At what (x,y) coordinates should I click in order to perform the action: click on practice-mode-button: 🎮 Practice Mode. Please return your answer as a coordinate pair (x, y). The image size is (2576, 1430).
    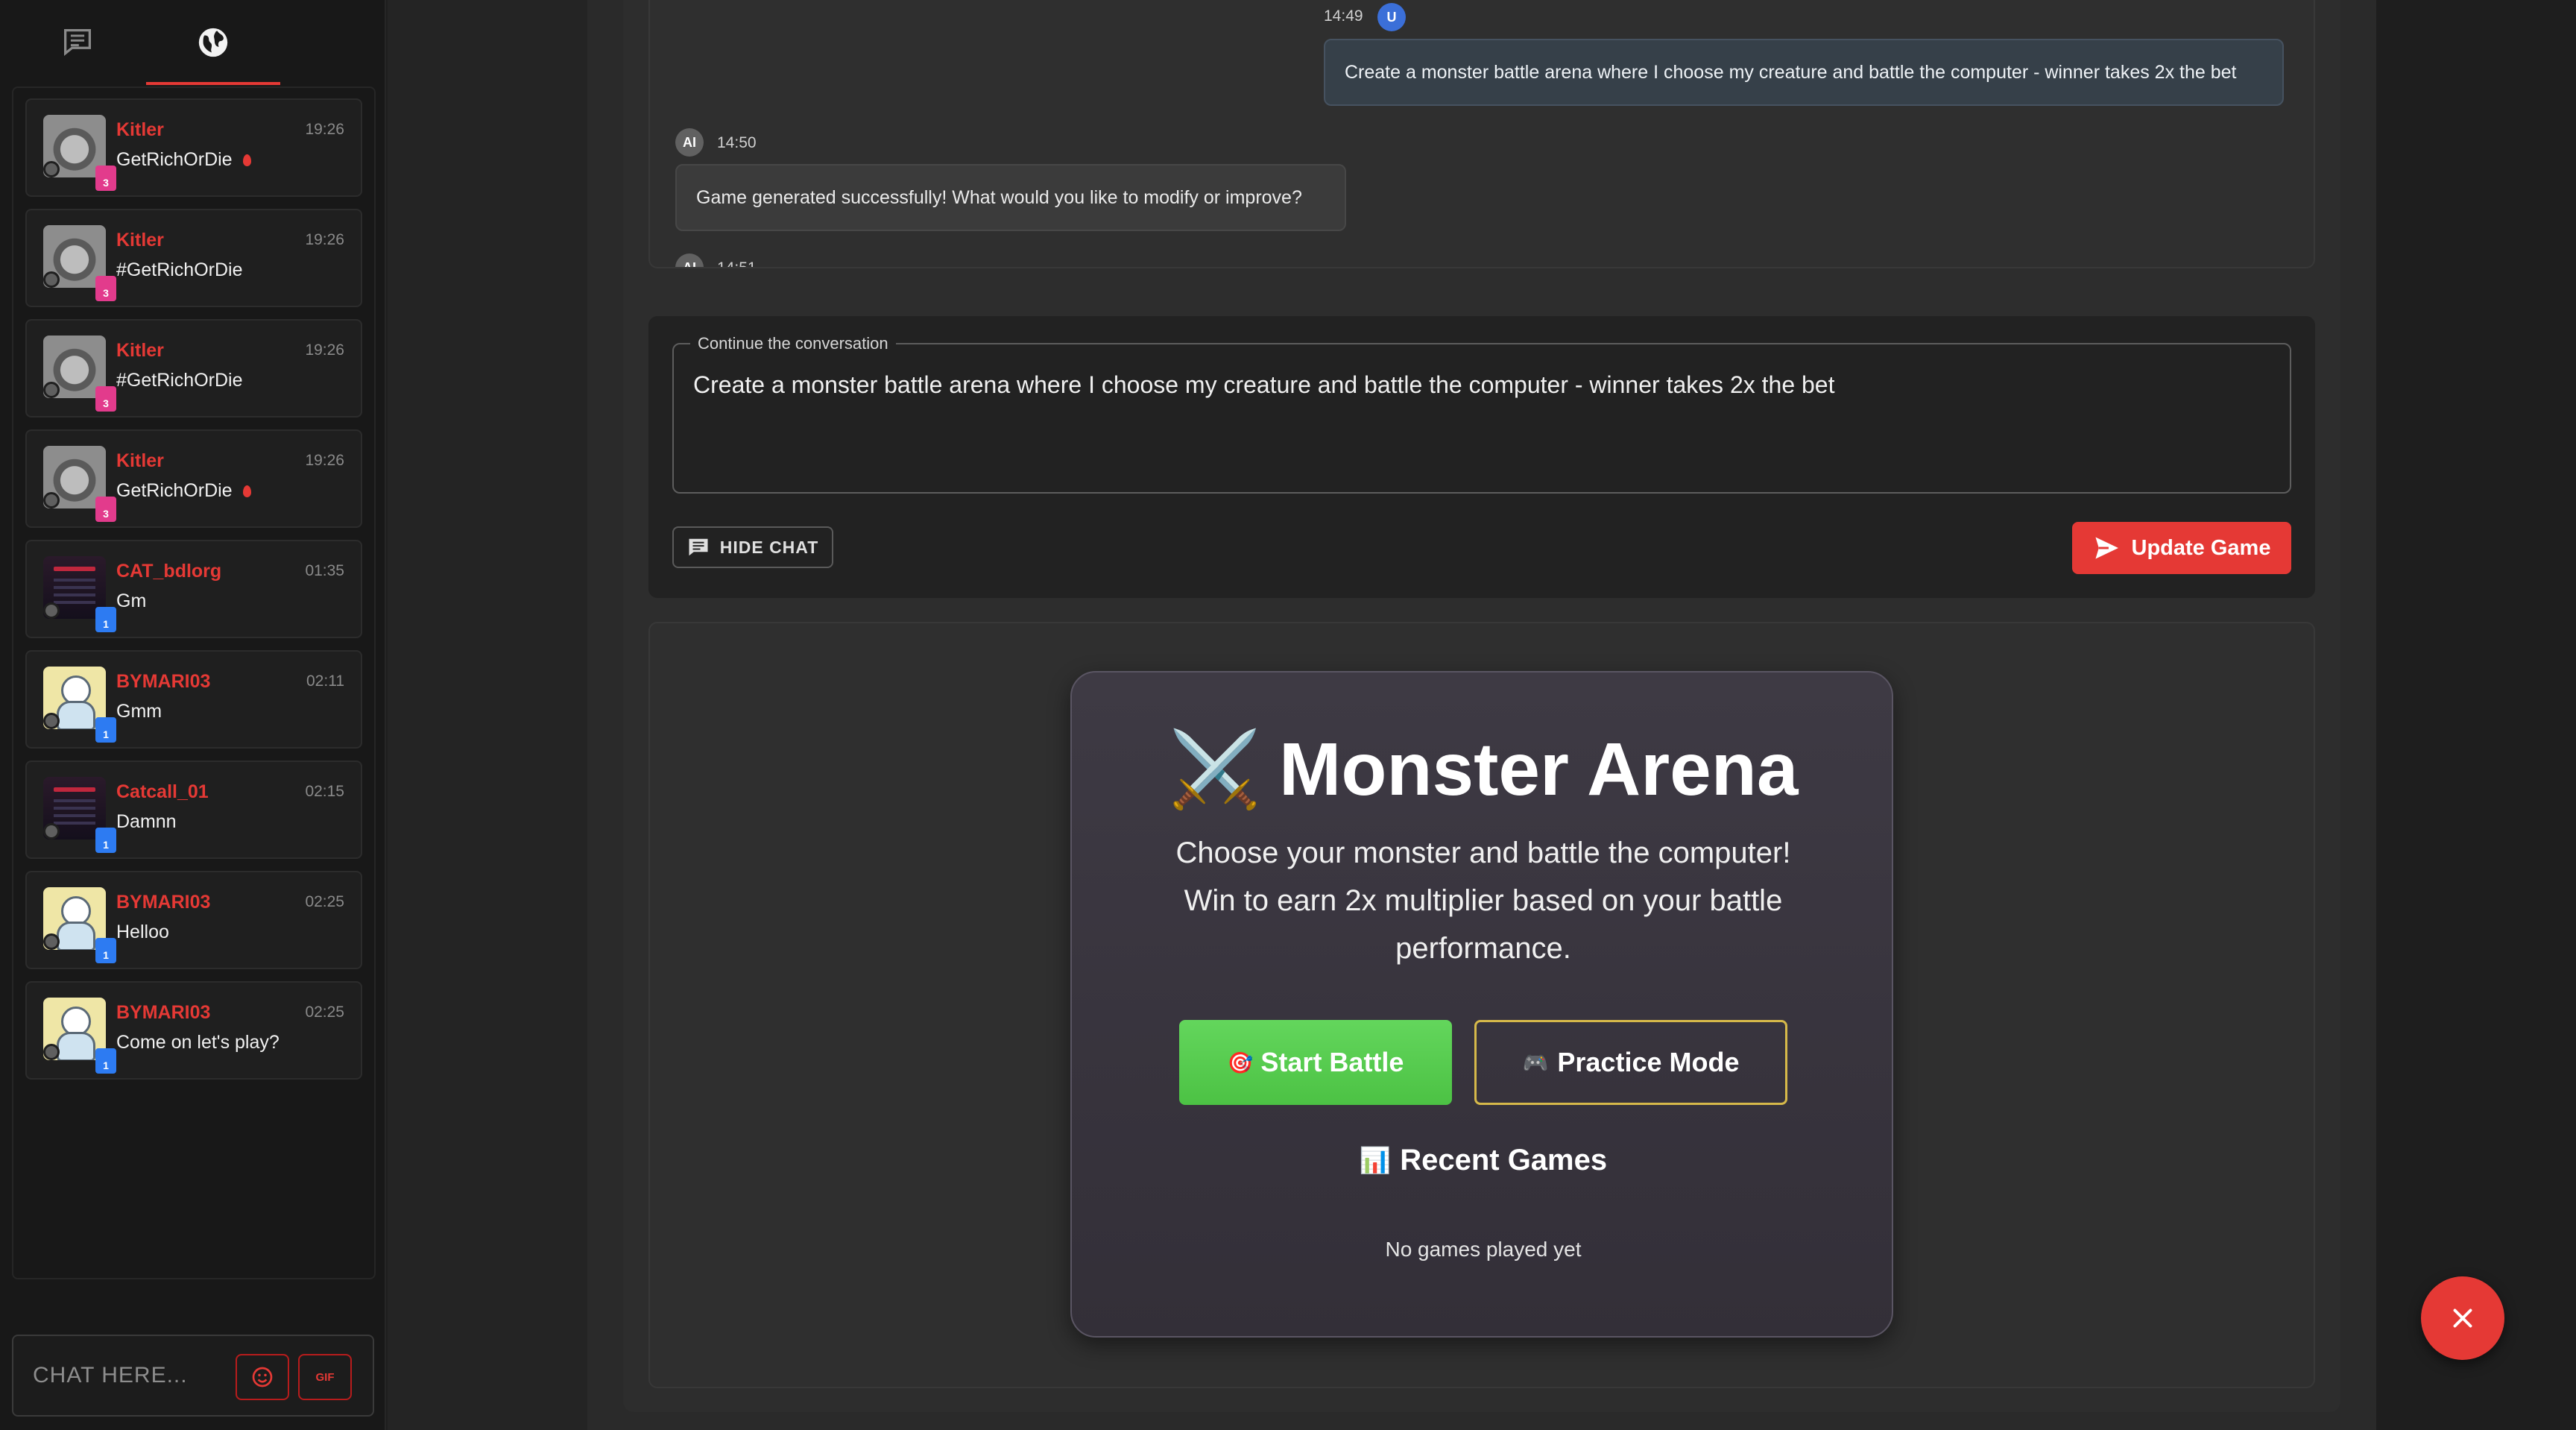
    Looking at the image, I should click on (1630, 1062).